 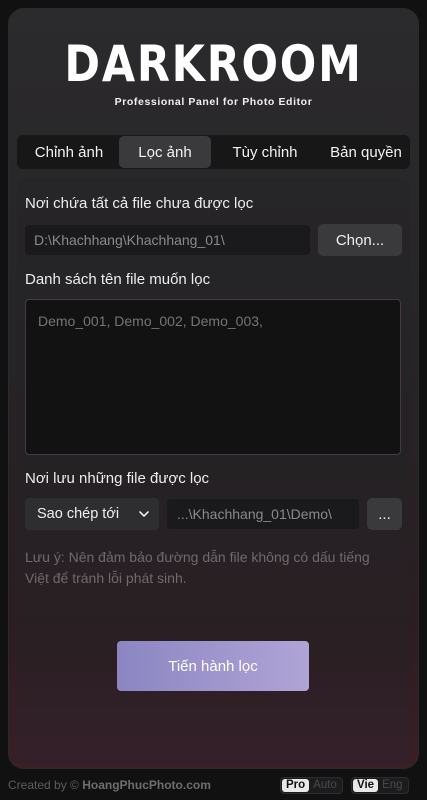 I want to click on mode-pro-option: Pro, so click(x=296, y=785).